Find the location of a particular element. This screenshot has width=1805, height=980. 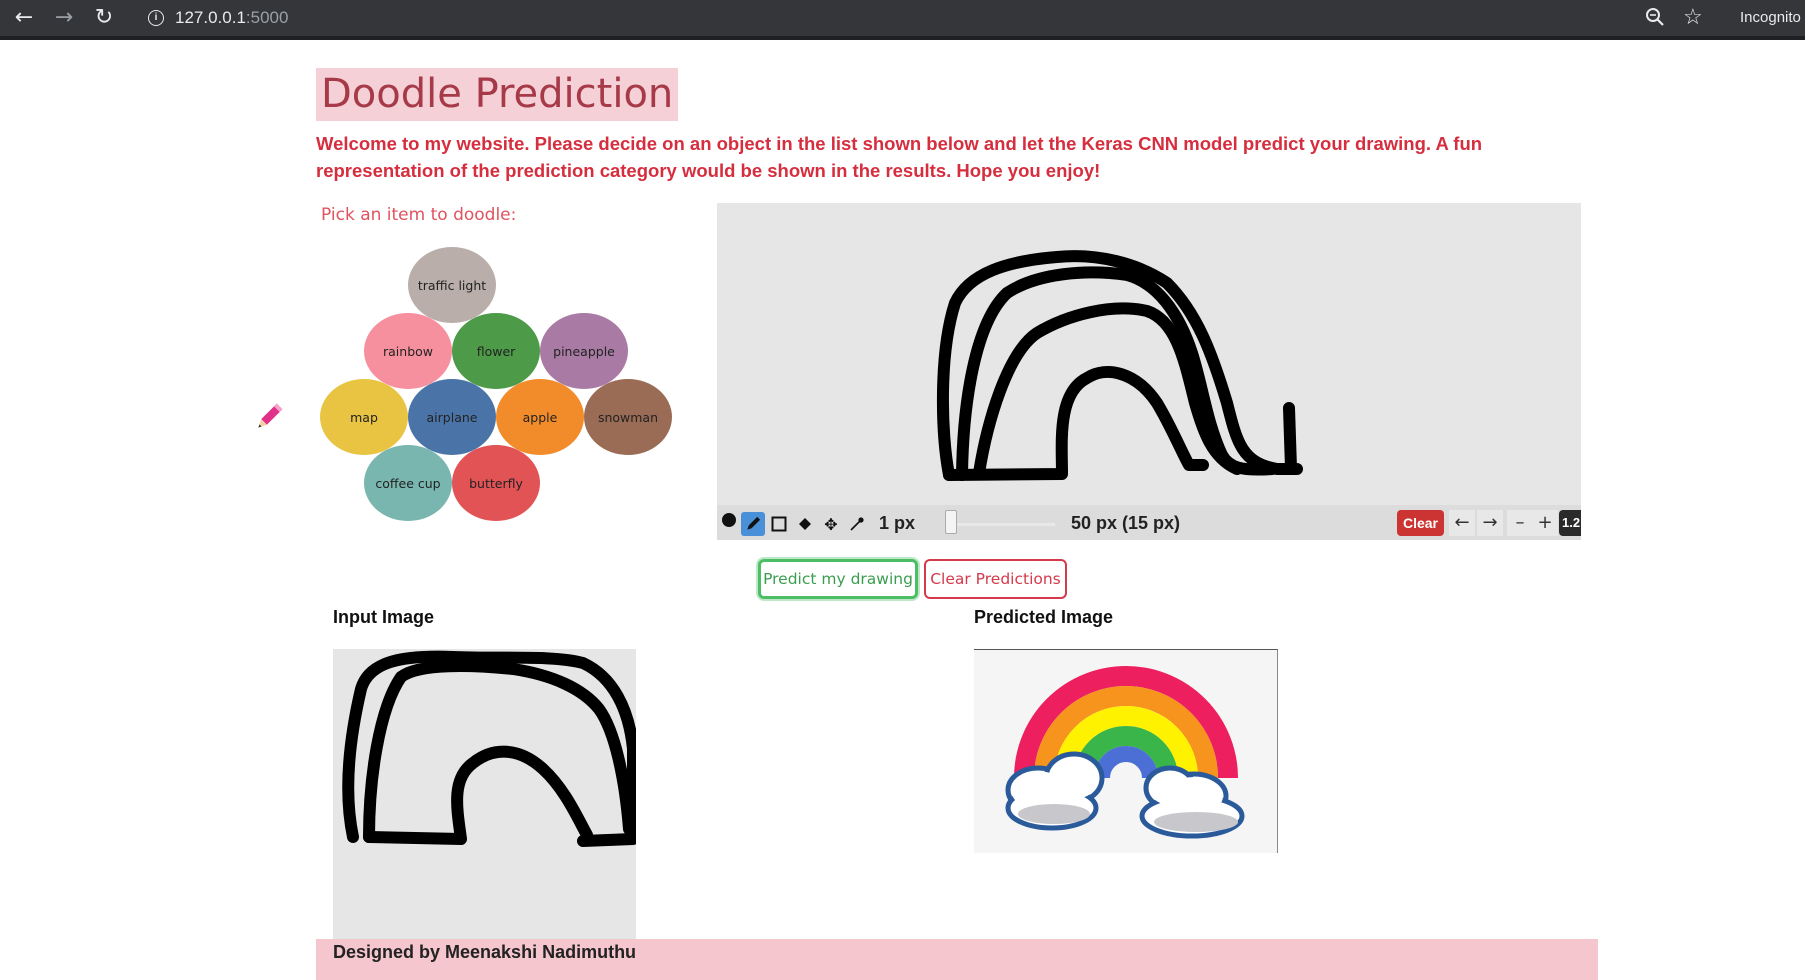

size-slider-track is located at coordinates (1000, 524).